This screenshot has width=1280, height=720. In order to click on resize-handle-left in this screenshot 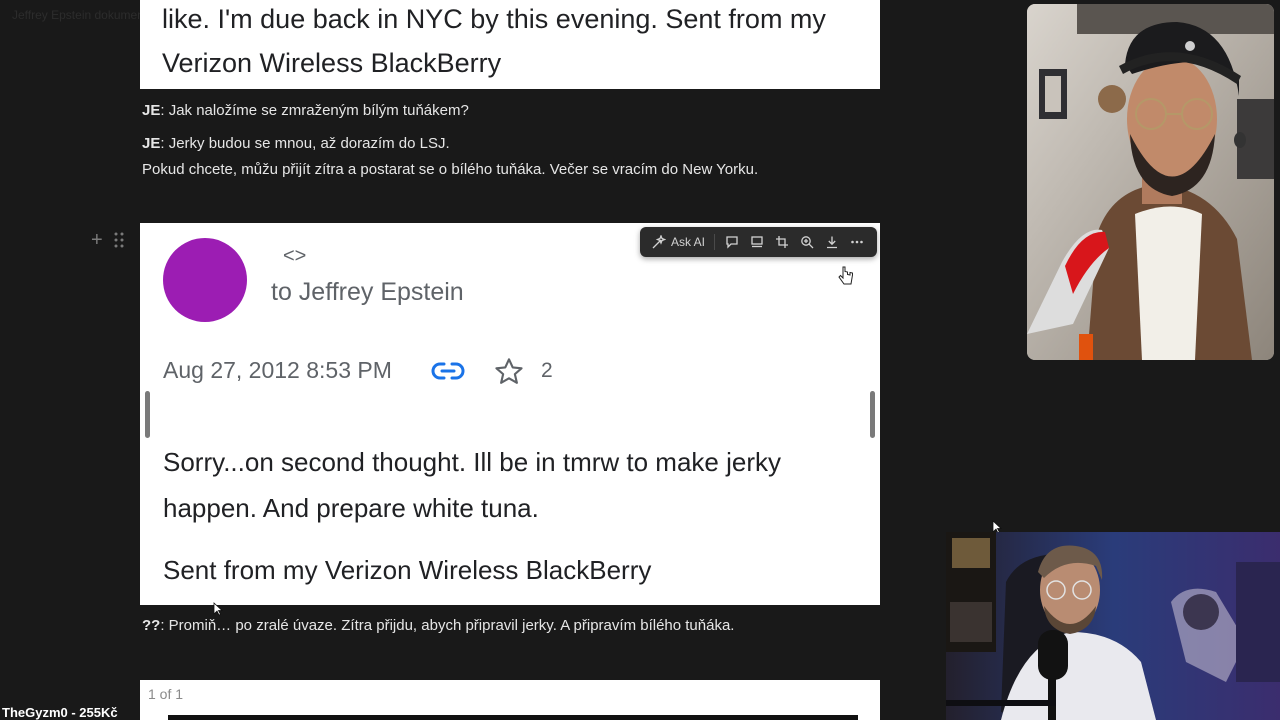, I will do `click(147, 414)`.